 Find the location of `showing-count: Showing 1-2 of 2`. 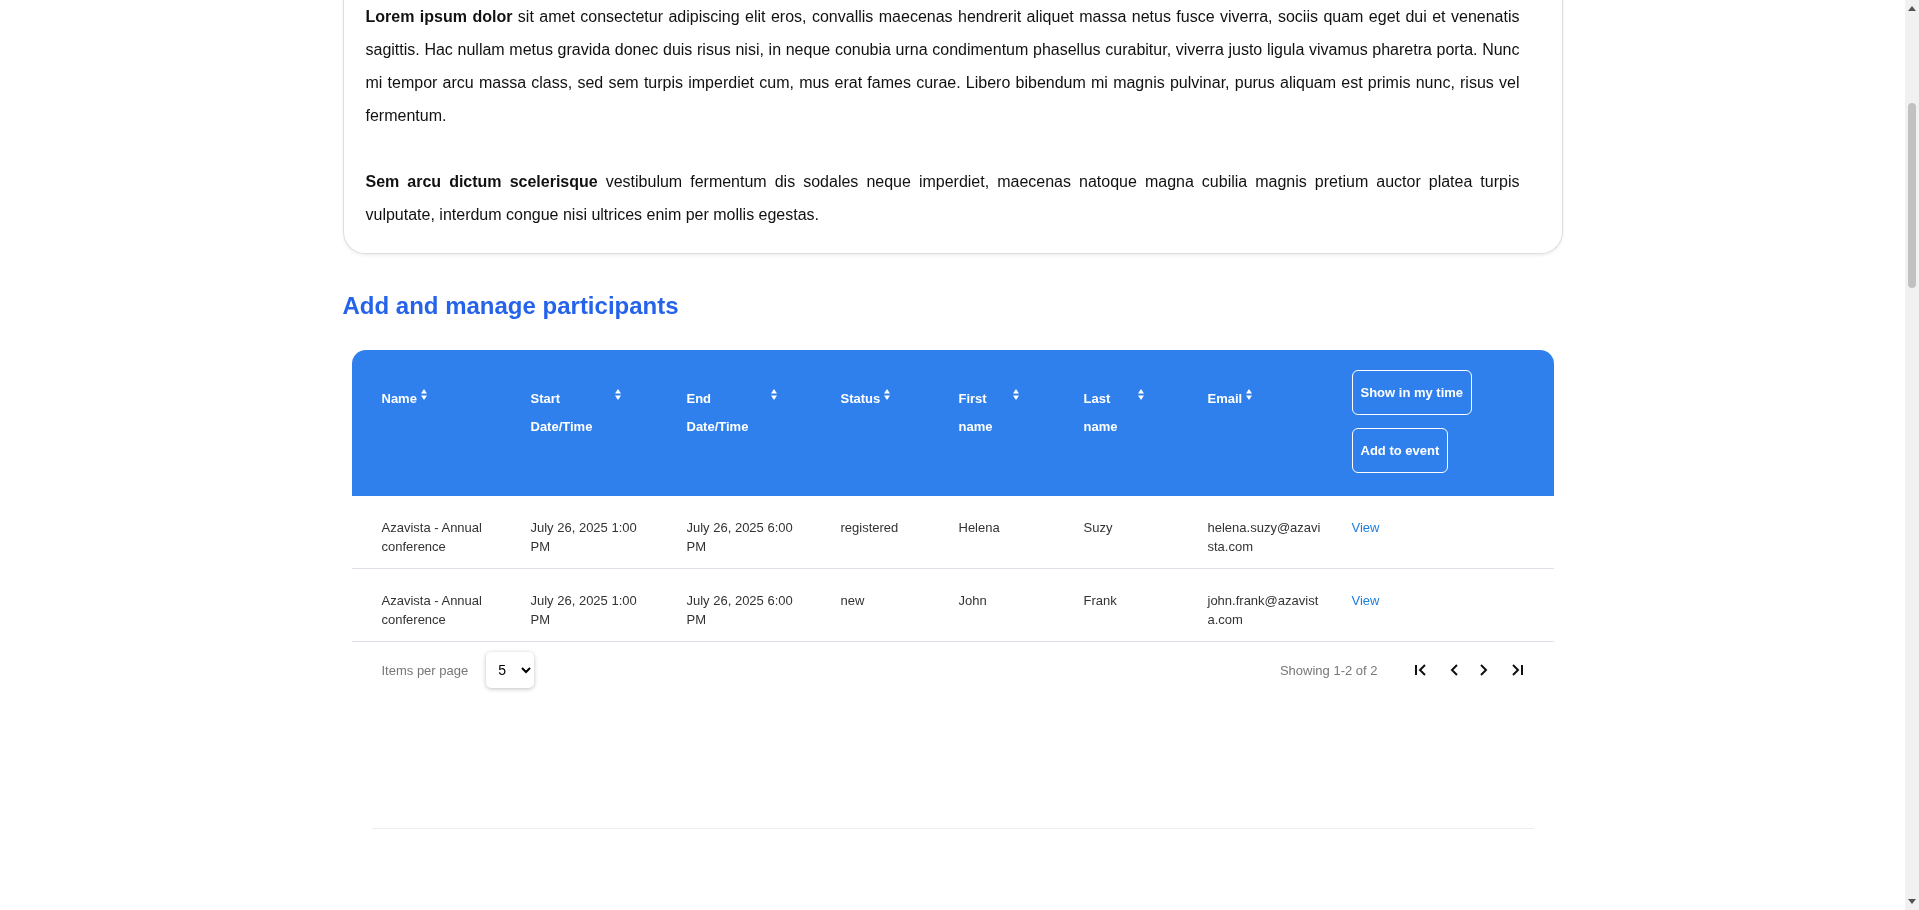

showing-count: Showing 1-2 of 2 is located at coordinates (1328, 670).